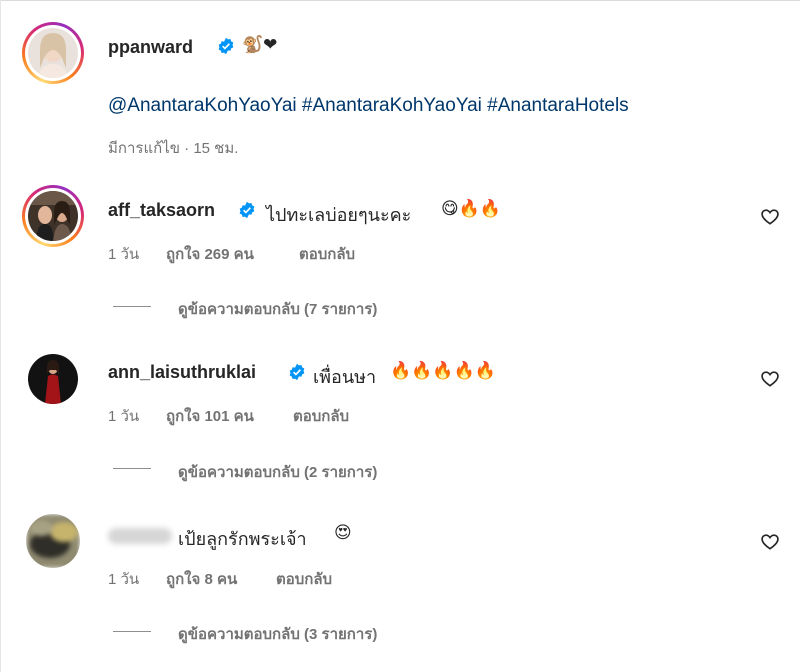 The width and height of the screenshot is (800, 672). What do you see at coordinates (150, 47) in the screenshot?
I see `post-username: ppanward` at bounding box center [150, 47].